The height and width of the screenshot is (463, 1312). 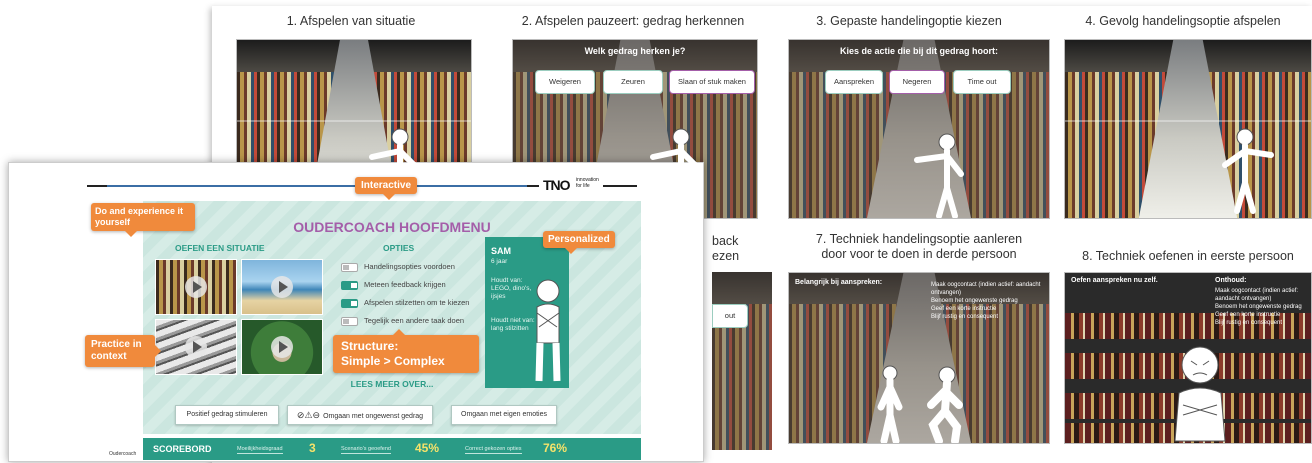 What do you see at coordinates (182, 449) in the screenshot?
I see `scoreboard-label: SCOREBORD` at bounding box center [182, 449].